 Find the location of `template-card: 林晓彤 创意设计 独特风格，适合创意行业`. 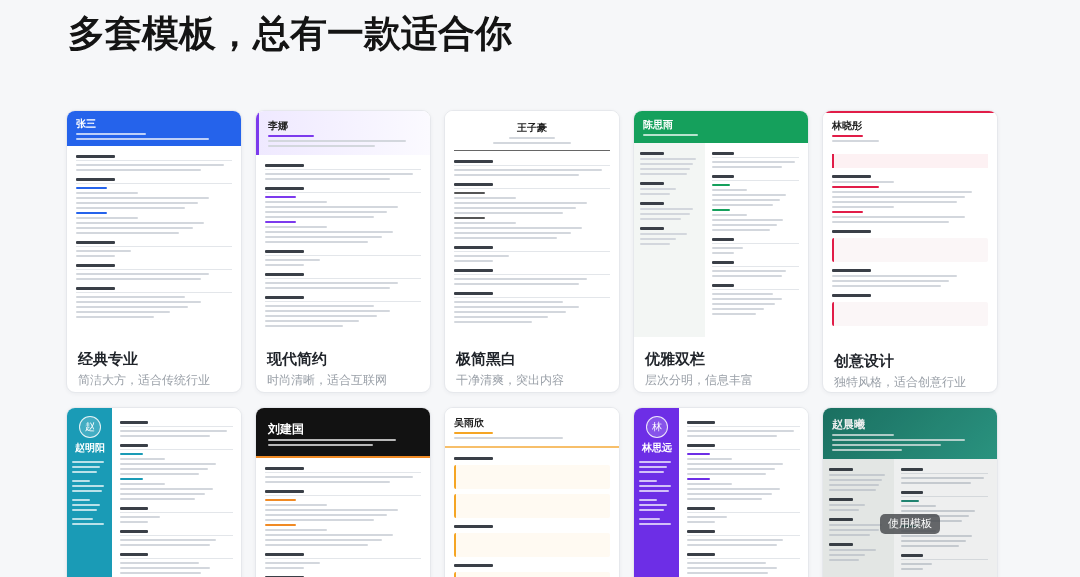

template-card: 林晓彤 创意设计 独特风格，适合创意行业 is located at coordinates (910, 251).